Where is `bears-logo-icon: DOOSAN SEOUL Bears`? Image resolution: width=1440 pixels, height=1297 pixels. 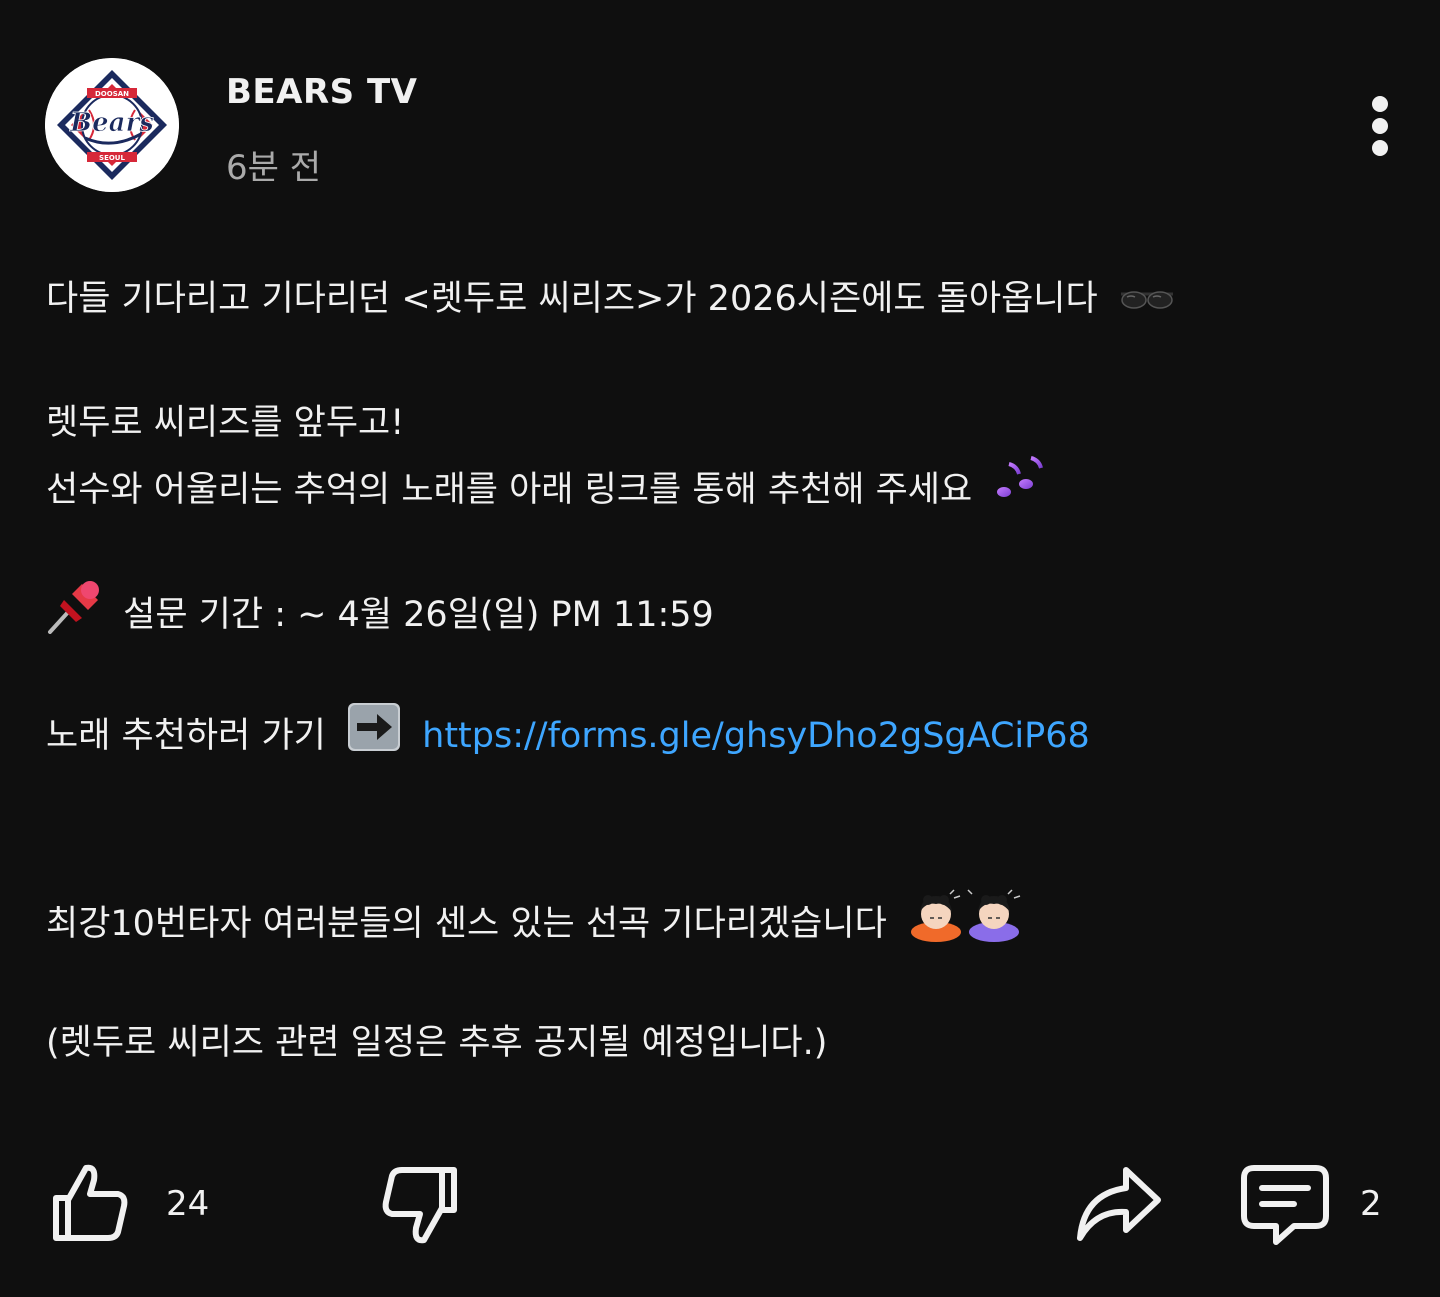
bears-logo-icon: DOOSAN SEOUL Bears is located at coordinates (112, 125).